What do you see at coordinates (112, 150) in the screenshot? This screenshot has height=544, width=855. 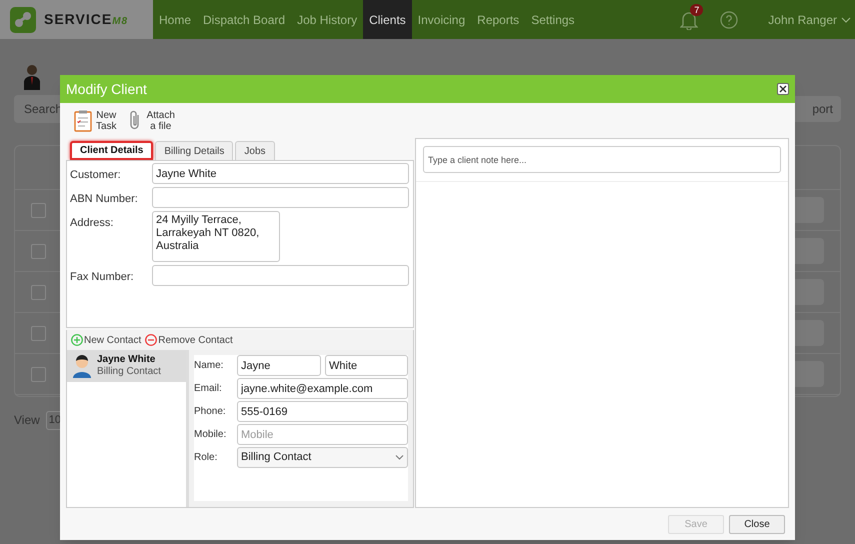 I see `tab: Client Details` at bounding box center [112, 150].